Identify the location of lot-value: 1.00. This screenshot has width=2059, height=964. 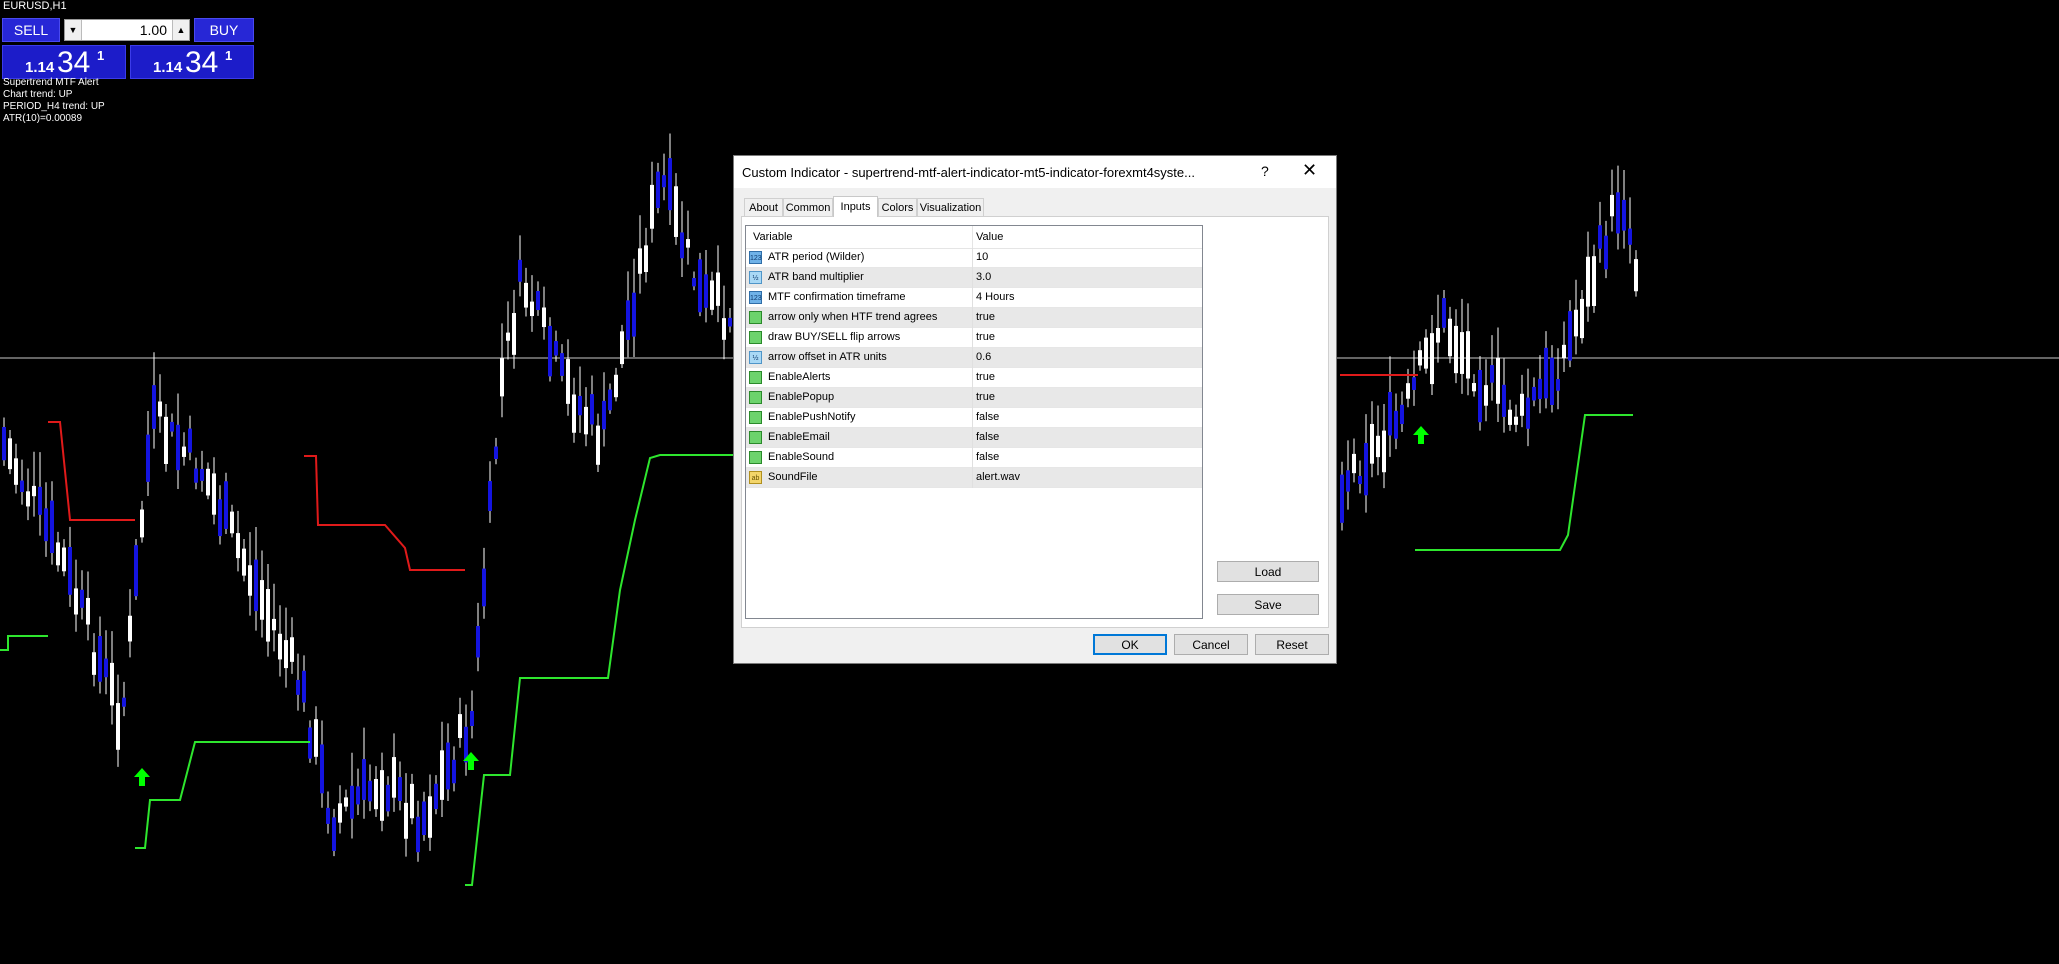
(153, 30).